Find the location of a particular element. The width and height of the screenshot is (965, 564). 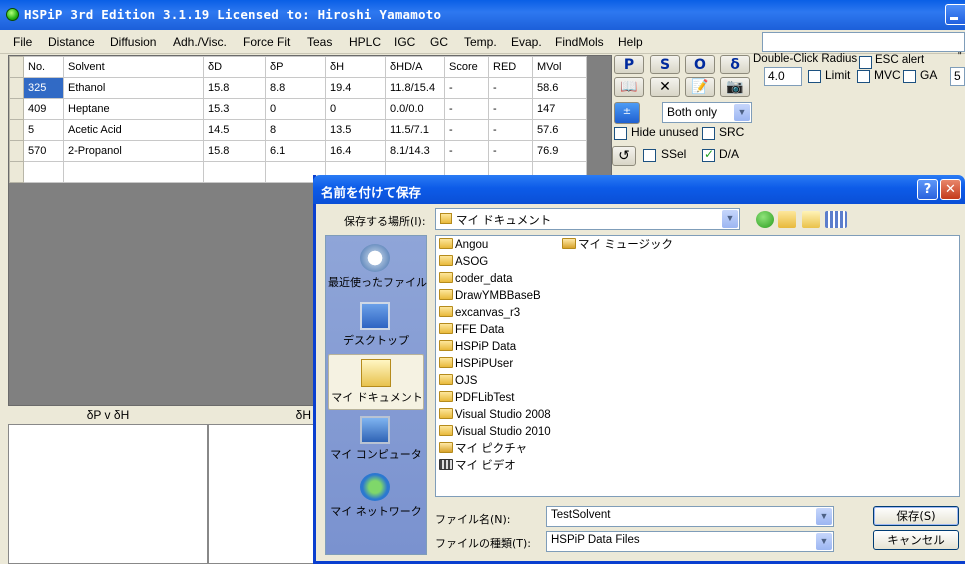

table-cell: 409 is located at coordinates (43, 109).